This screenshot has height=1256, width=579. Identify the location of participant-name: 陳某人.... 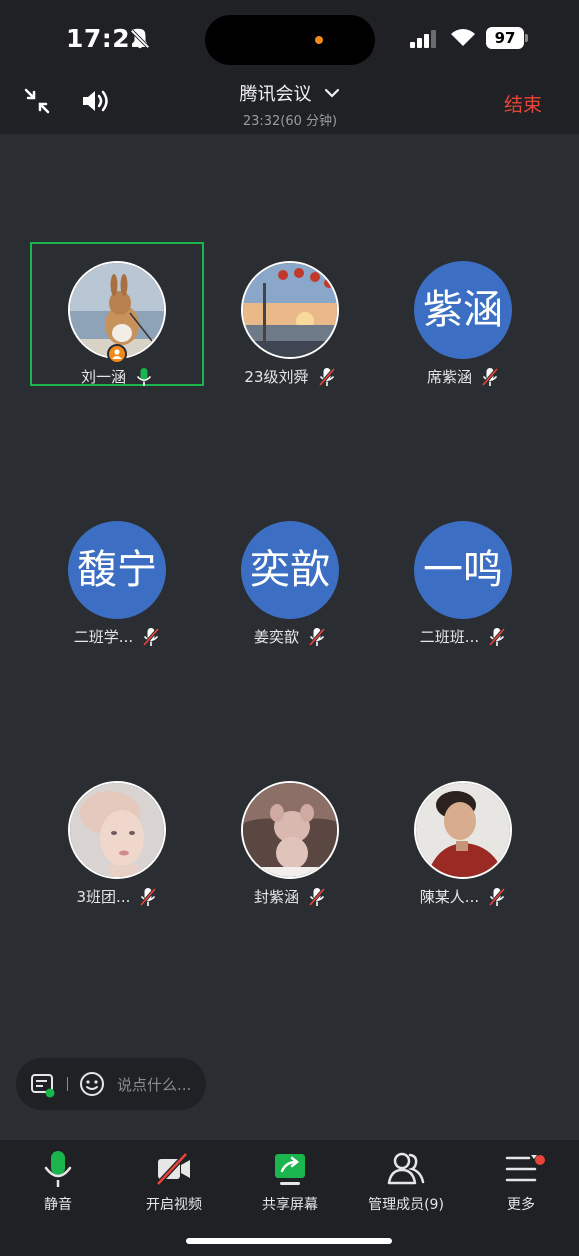
(449, 897).